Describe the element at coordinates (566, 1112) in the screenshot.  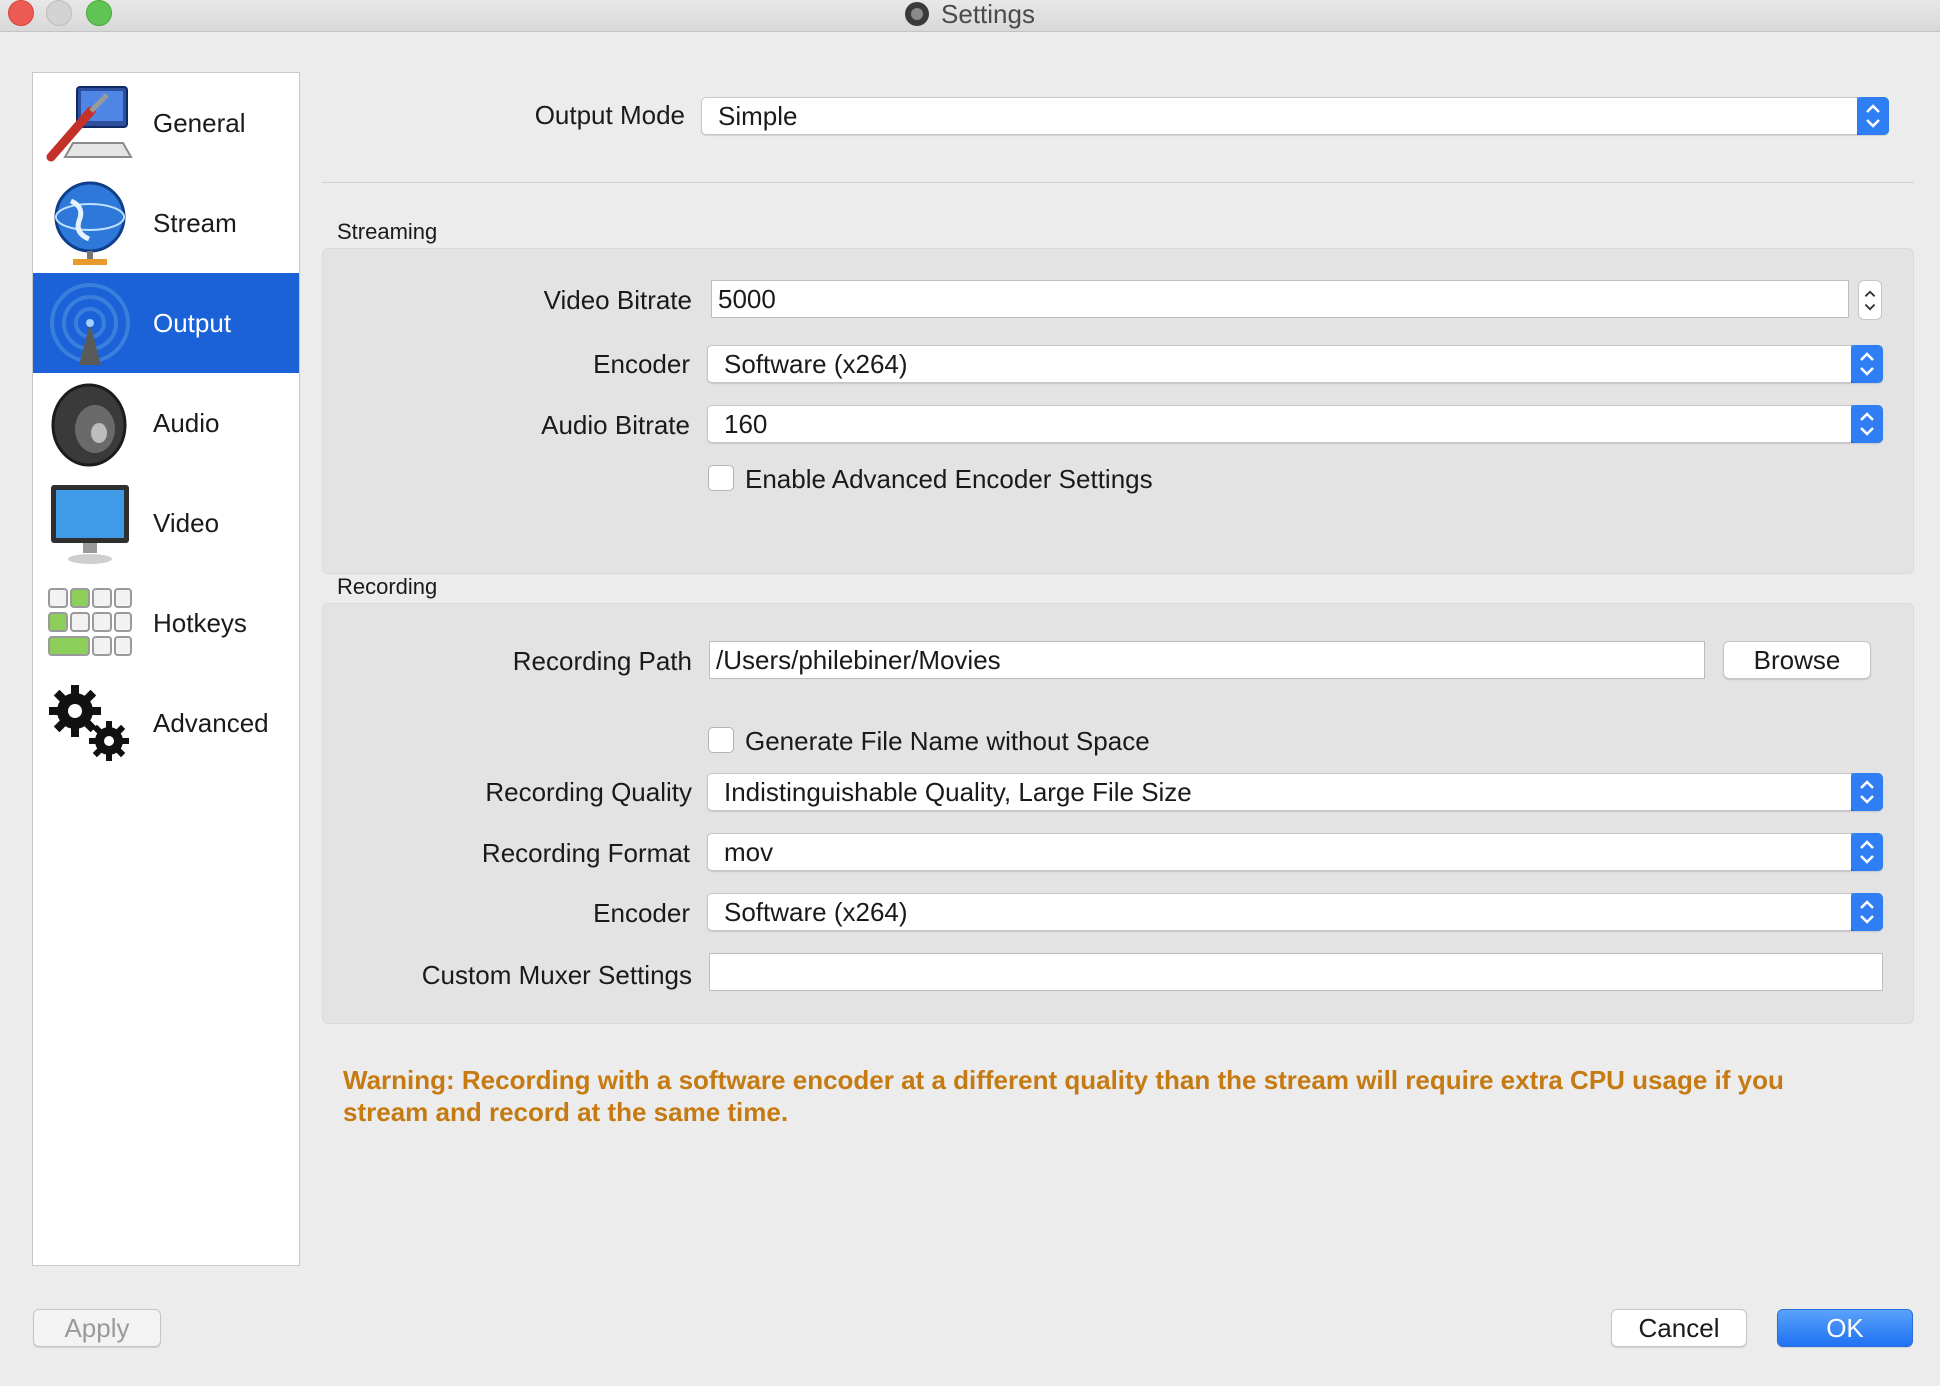
I see `cpu-warning-line-2: stream and record at the same time.` at that location.